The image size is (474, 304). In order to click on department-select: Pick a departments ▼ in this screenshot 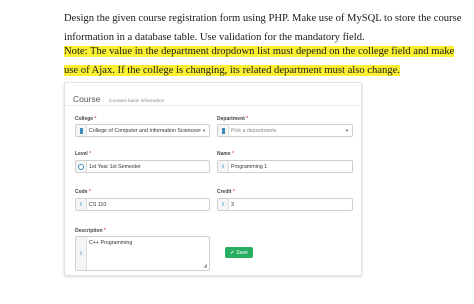, I will do `click(285, 130)`.